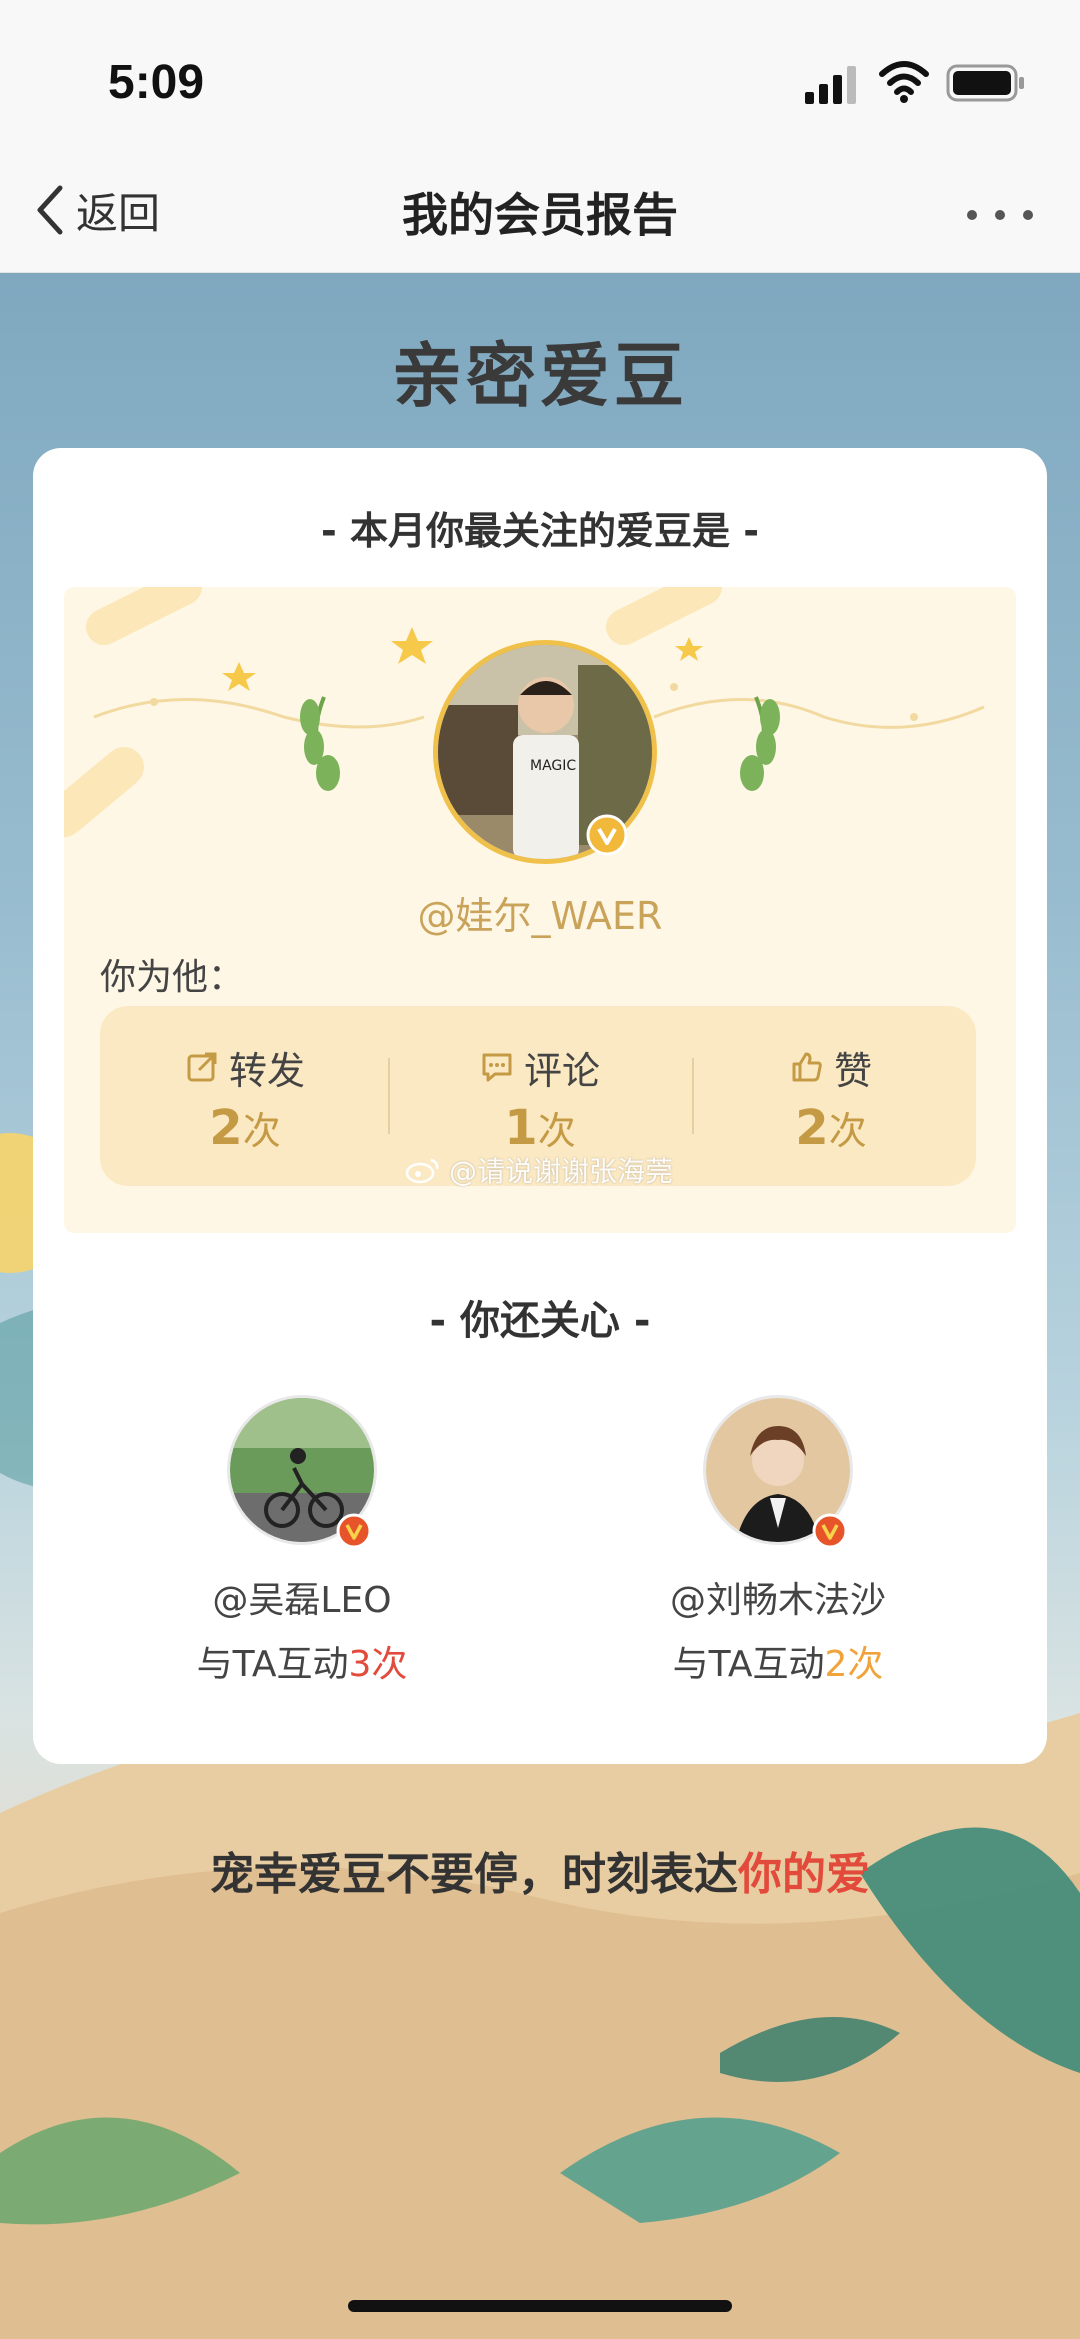 The height and width of the screenshot is (2339, 1080). Describe the element at coordinates (261, 1131) in the screenshot. I see `stat-repost-unit: 次` at that location.